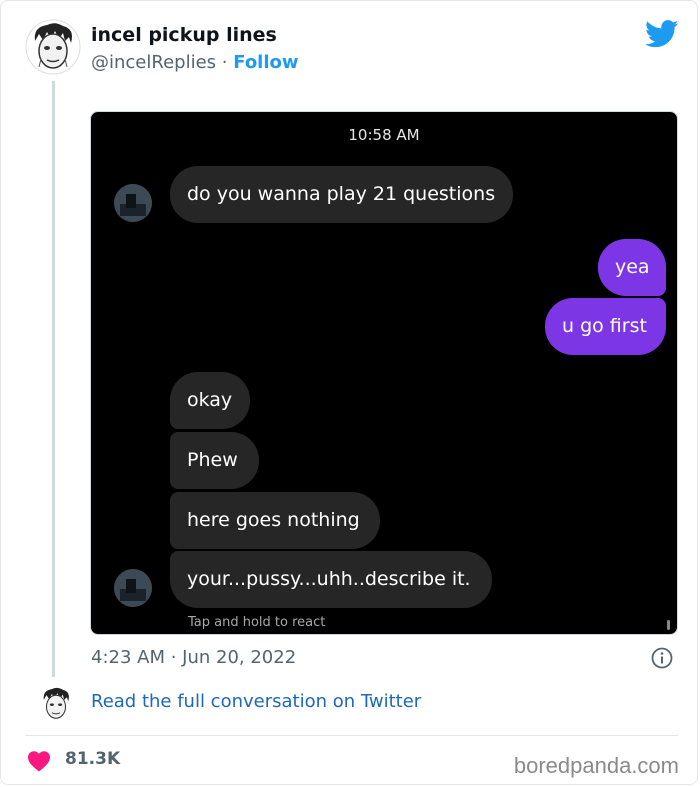 The height and width of the screenshot is (787, 700). I want to click on author-meta: @incelReplies · Follow, so click(195, 62).